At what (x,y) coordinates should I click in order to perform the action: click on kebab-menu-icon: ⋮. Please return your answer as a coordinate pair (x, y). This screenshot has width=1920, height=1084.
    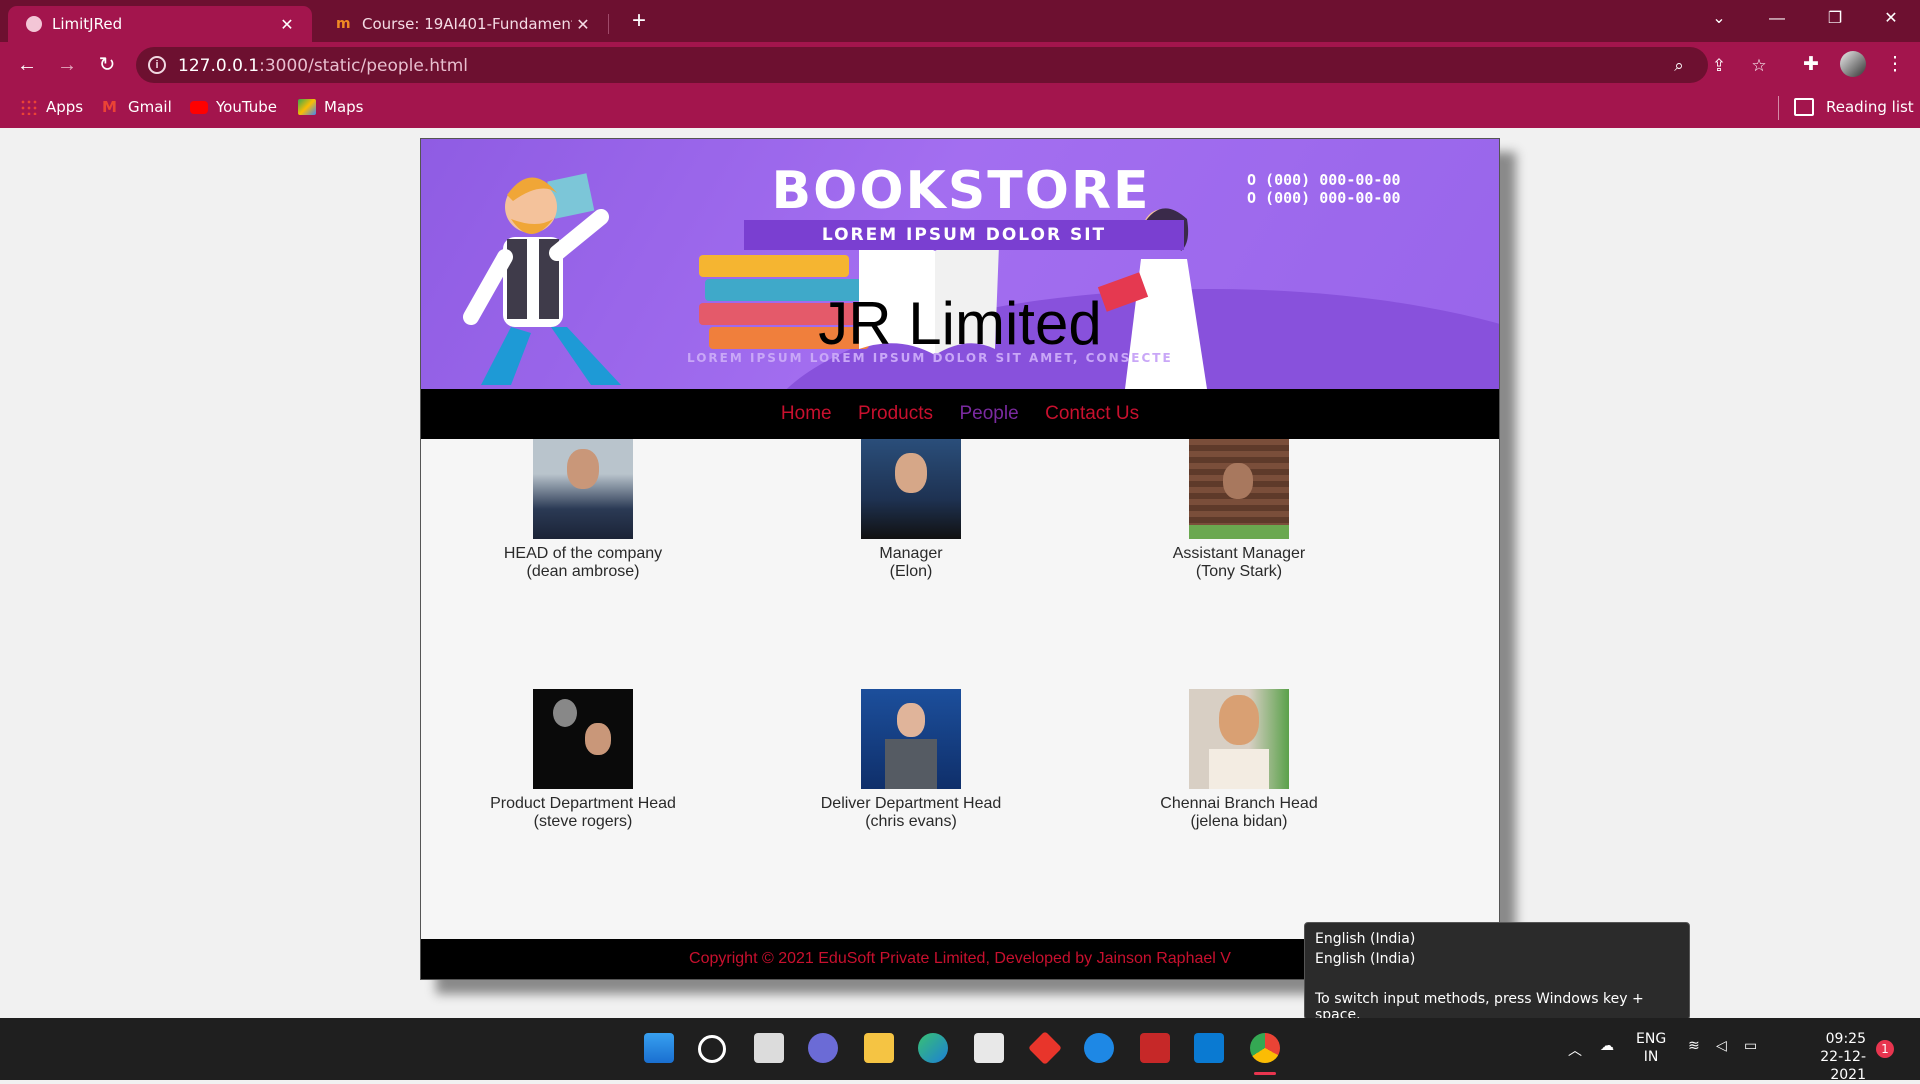
    Looking at the image, I should click on (1895, 65).